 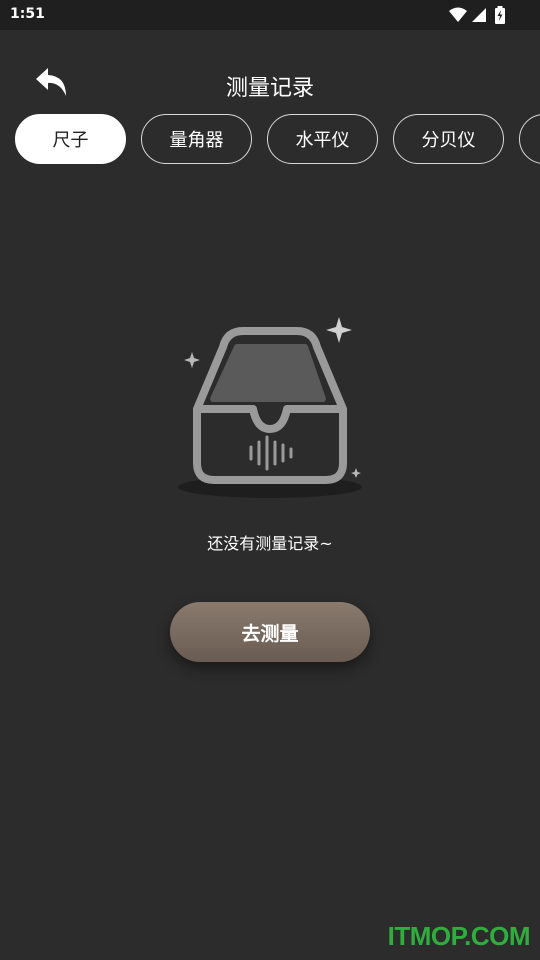 What do you see at coordinates (270, 15) in the screenshot?
I see `status-bar: 1:51` at bounding box center [270, 15].